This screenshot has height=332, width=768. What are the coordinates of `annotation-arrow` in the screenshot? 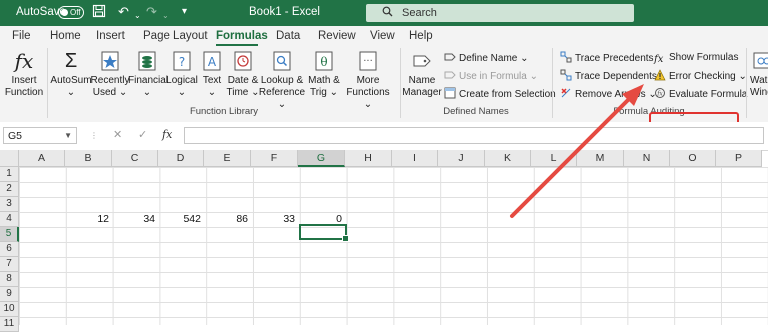 It's located at (577, 151).